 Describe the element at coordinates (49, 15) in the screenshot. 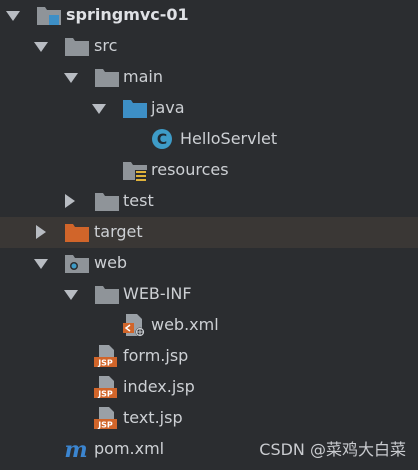

I see `module-folder-icon` at that location.